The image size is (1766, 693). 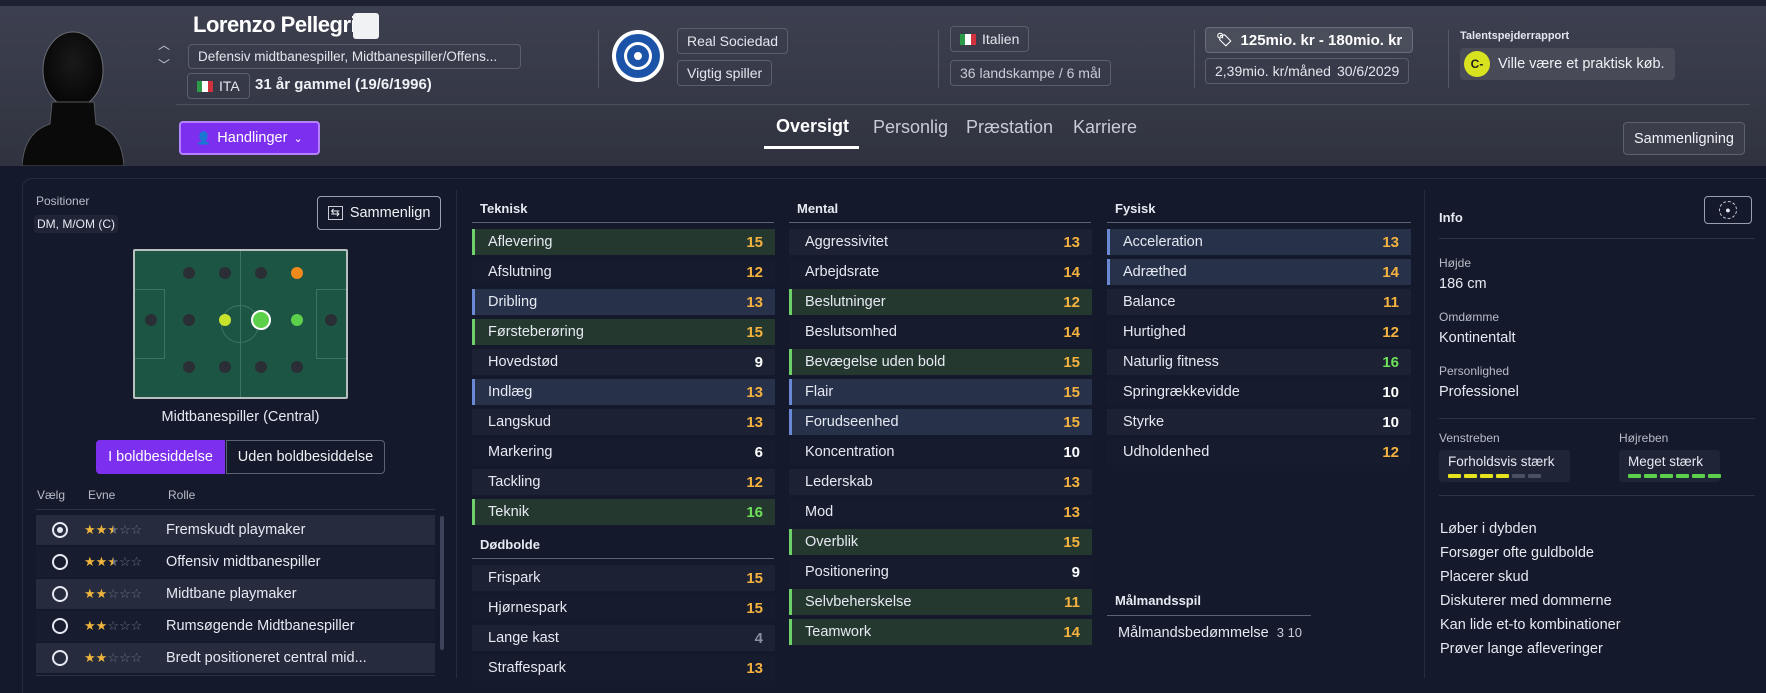 I want to click on role-row: ★★☆☆☆ Midtbane playmaker, so click(x=235, y=594).